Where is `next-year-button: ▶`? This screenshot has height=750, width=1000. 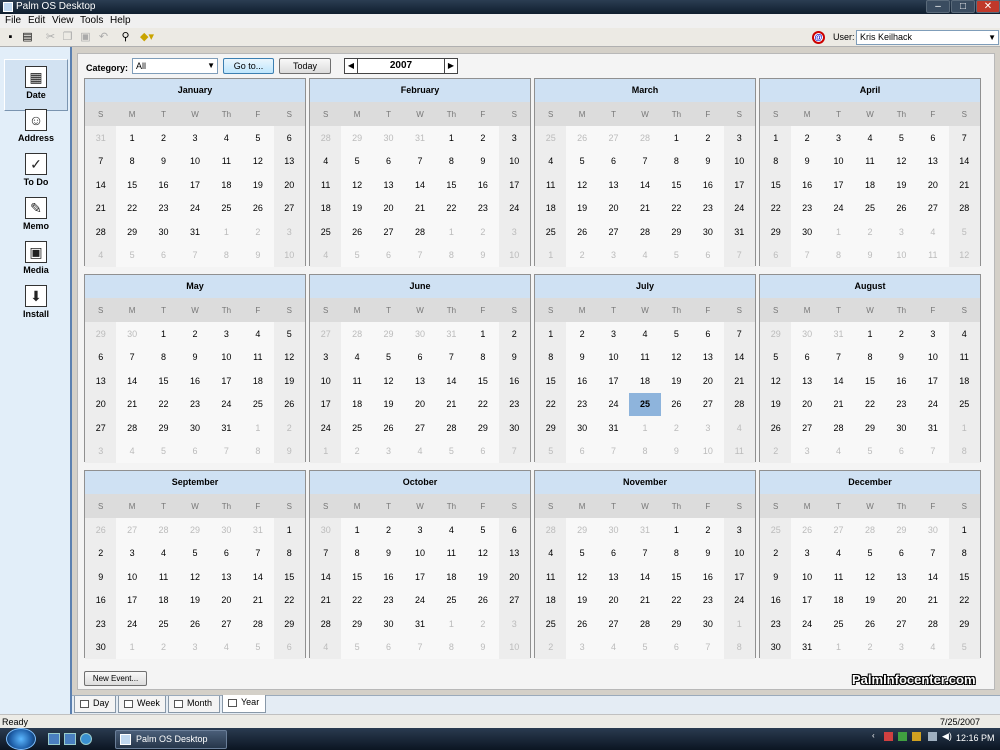 next-year-button: ▶ is located at coordinates (451, 66).